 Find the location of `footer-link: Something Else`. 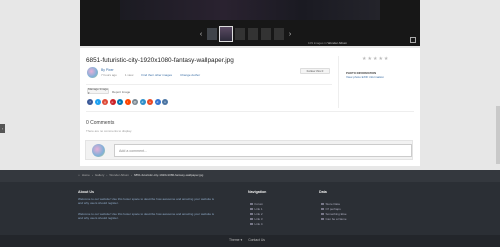

footer-link: Something Else is located at coordinates (334, 214).